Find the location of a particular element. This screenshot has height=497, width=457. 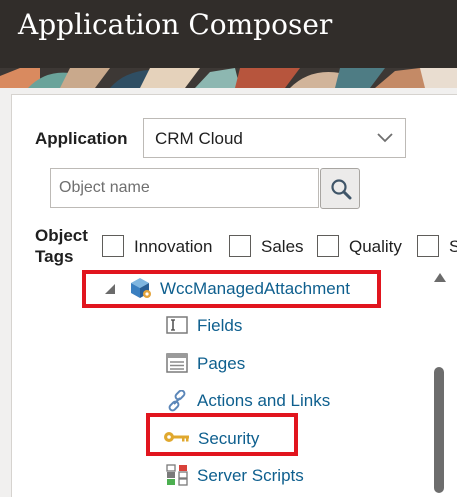

application-label: Application is located at coordinates (81, 138).